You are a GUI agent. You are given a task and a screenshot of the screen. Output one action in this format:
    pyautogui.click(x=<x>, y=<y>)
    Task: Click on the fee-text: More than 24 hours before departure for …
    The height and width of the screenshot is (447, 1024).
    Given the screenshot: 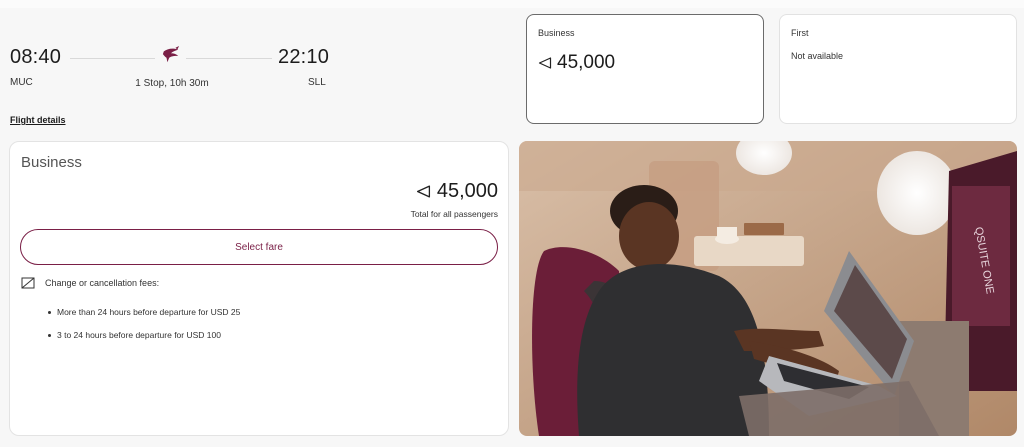 What is the action you would take?
    pyautogui.click(x=149, y=312)
    